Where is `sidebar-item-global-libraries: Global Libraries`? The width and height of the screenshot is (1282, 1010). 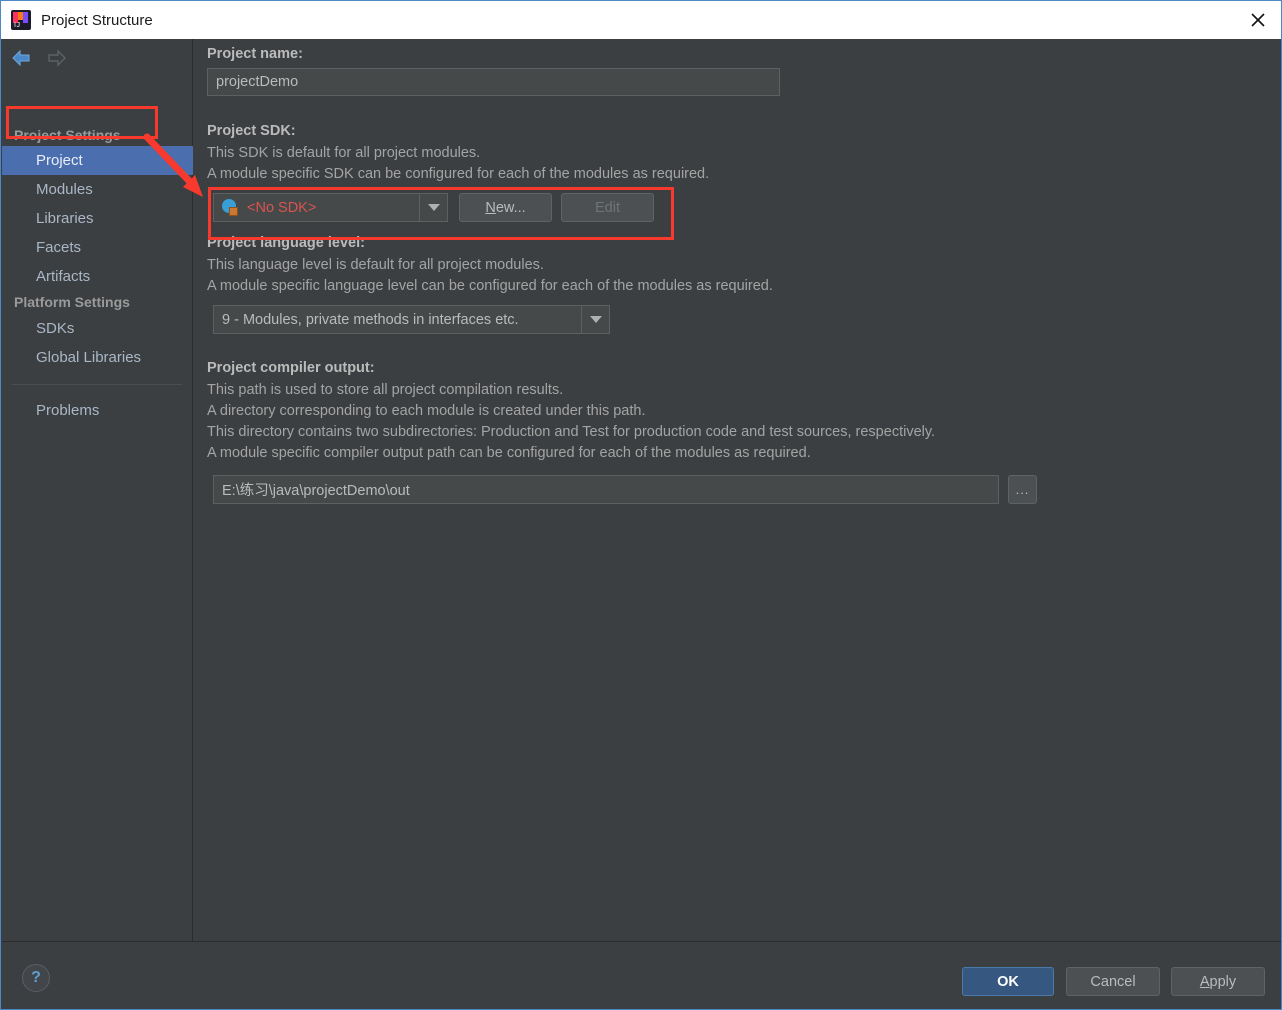 sidebar-item-global-libraries: Global Libraries is located at coordinates (97, 357).